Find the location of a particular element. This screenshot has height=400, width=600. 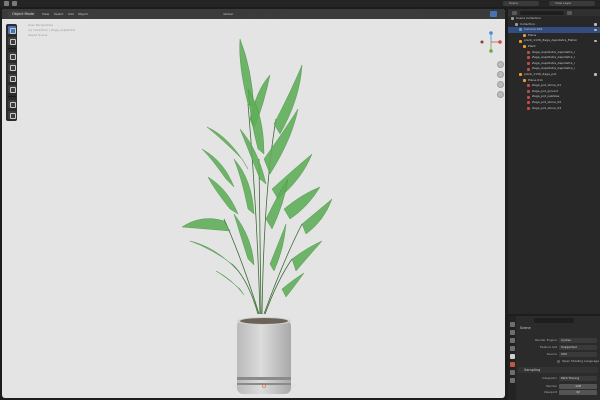

top-bar: Scene View Layer is located at coordinates (300, 3).